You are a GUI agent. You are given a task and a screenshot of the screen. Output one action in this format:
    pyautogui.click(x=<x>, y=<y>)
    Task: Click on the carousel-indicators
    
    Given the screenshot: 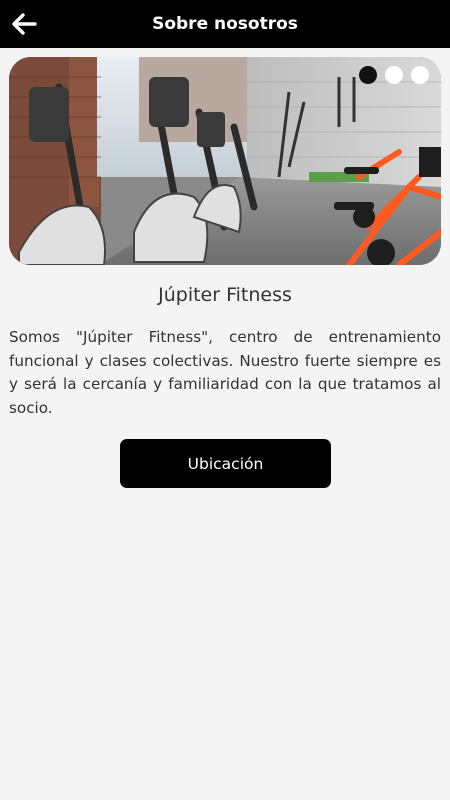 What is the action you would take?
    pyautogui.click(x=394, y=75)
    